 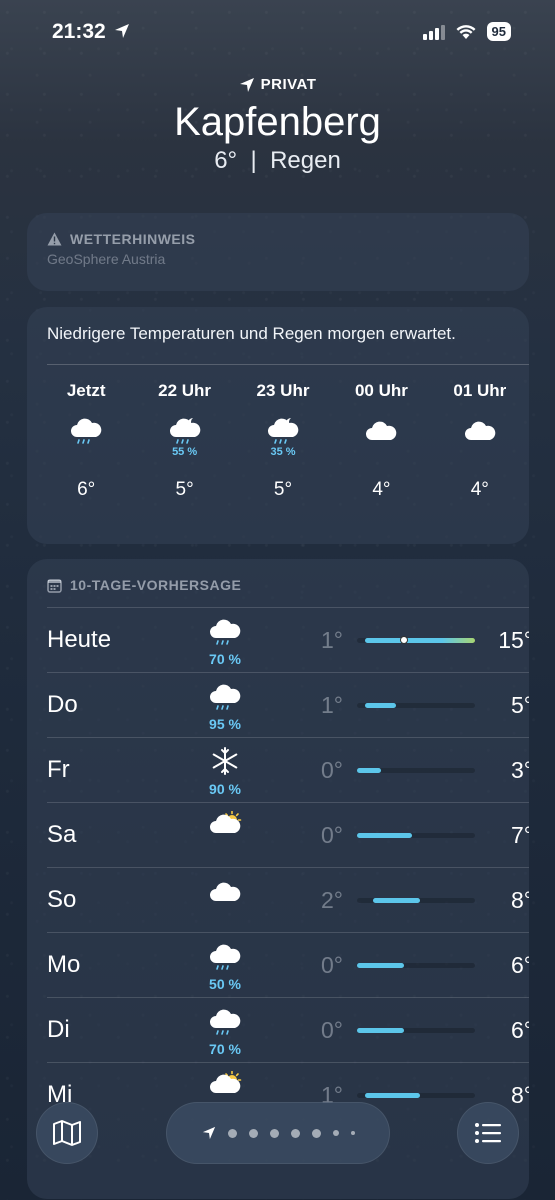 I want to click on location-header: PRIVAT Kapfenberg 6° | Regen, so click(x=277, y=125).